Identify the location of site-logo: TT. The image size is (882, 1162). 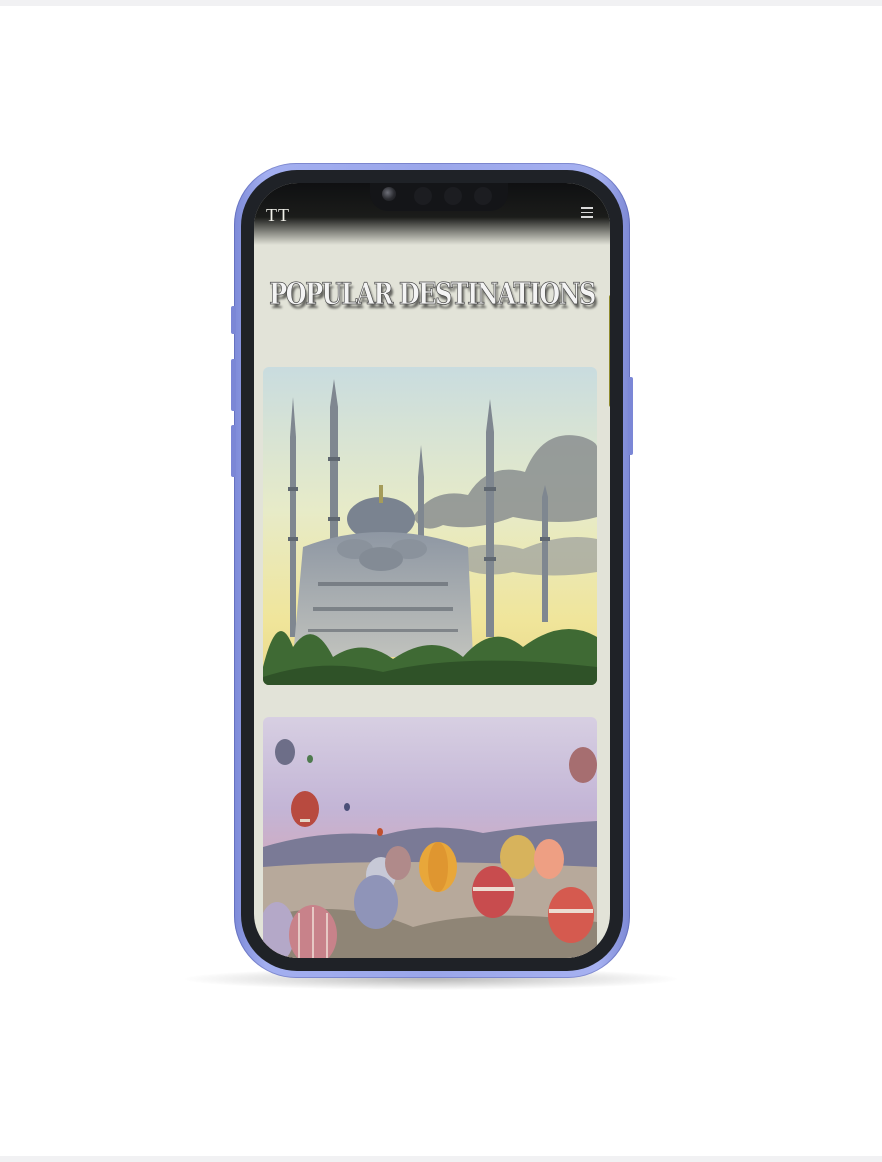
(278, 215).